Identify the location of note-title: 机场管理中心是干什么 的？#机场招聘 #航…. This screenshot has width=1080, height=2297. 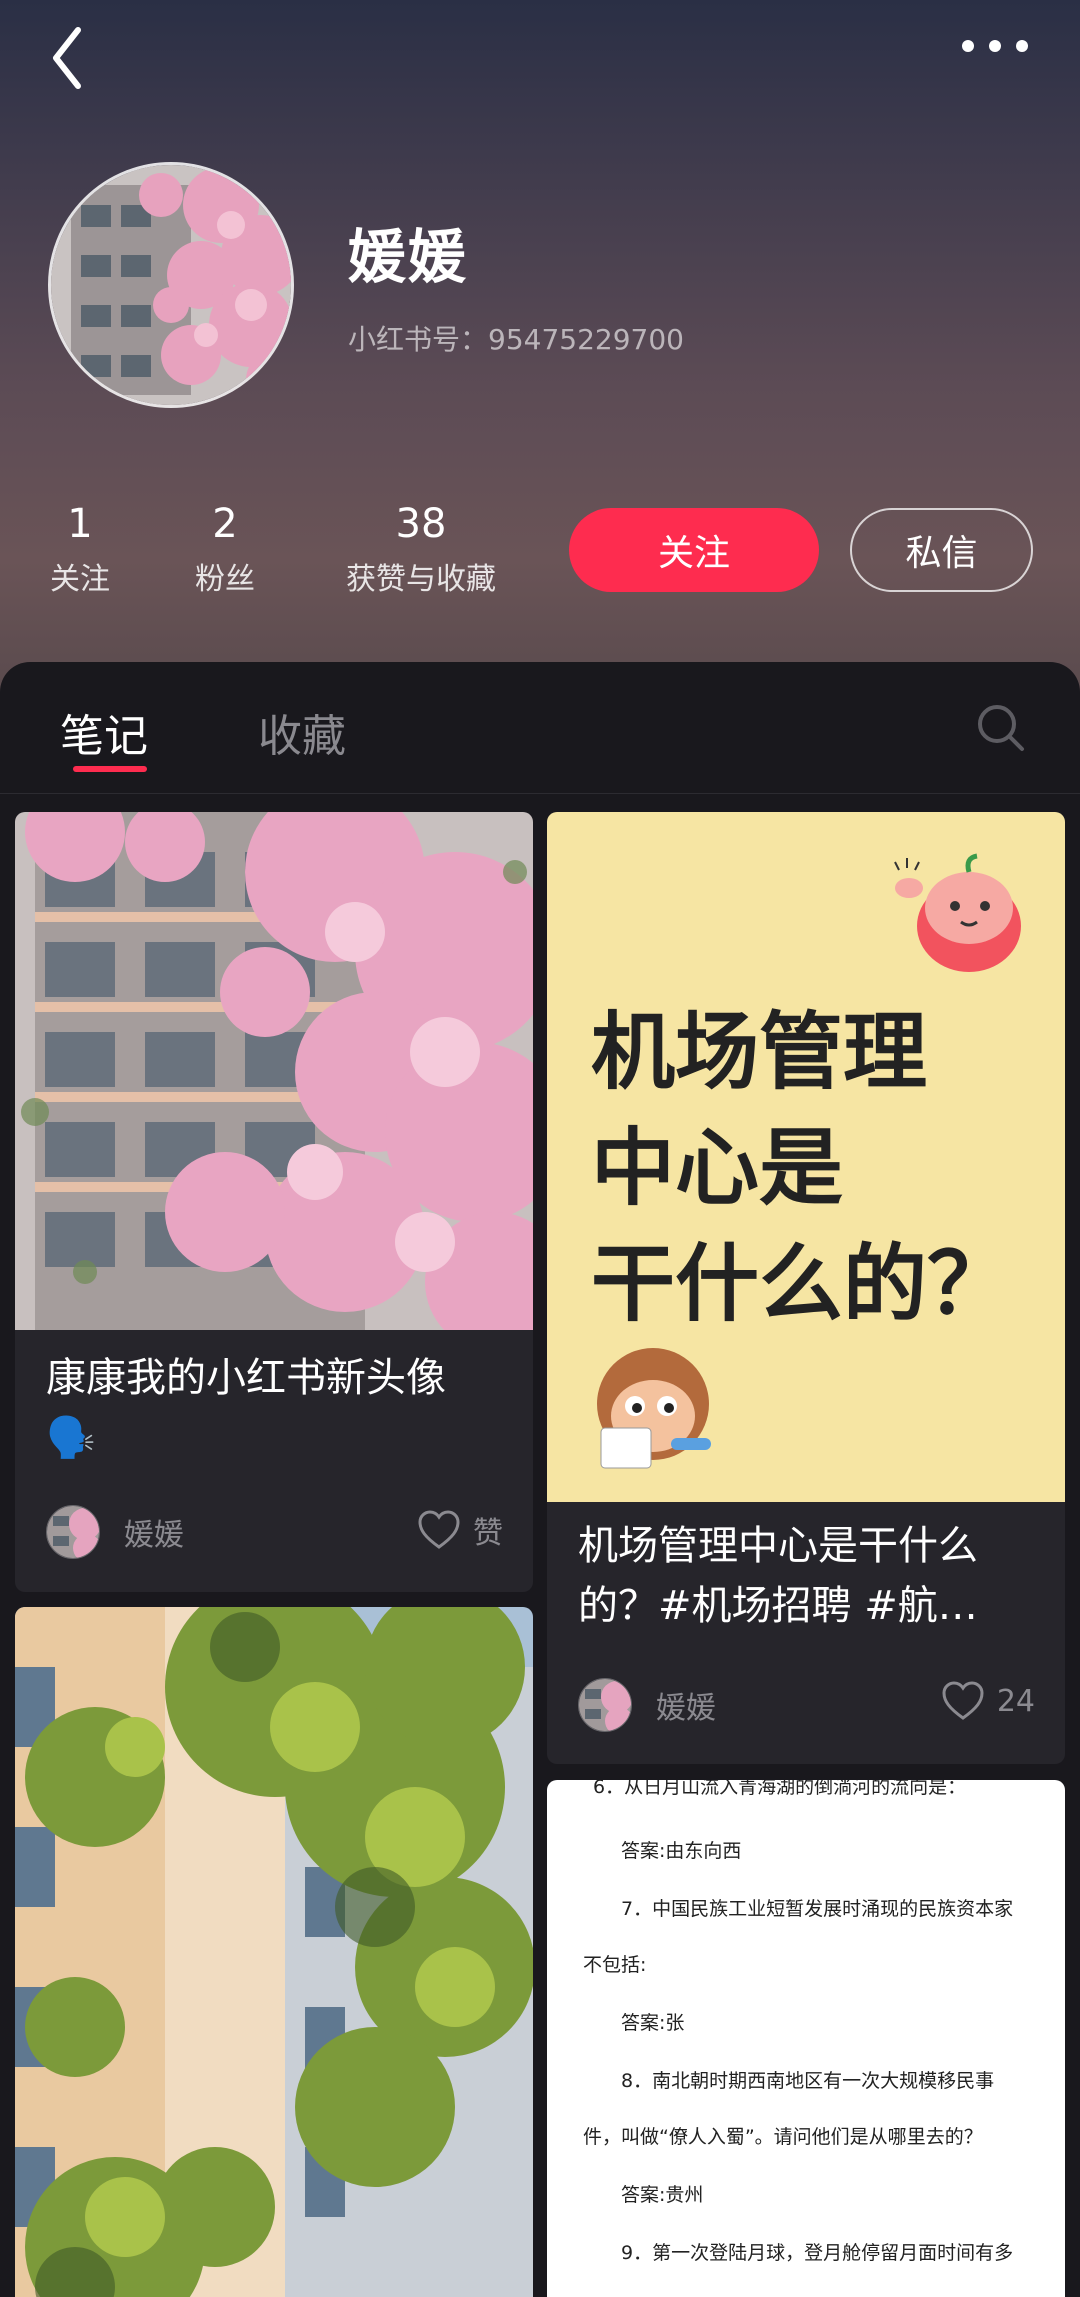
(778, 1576).